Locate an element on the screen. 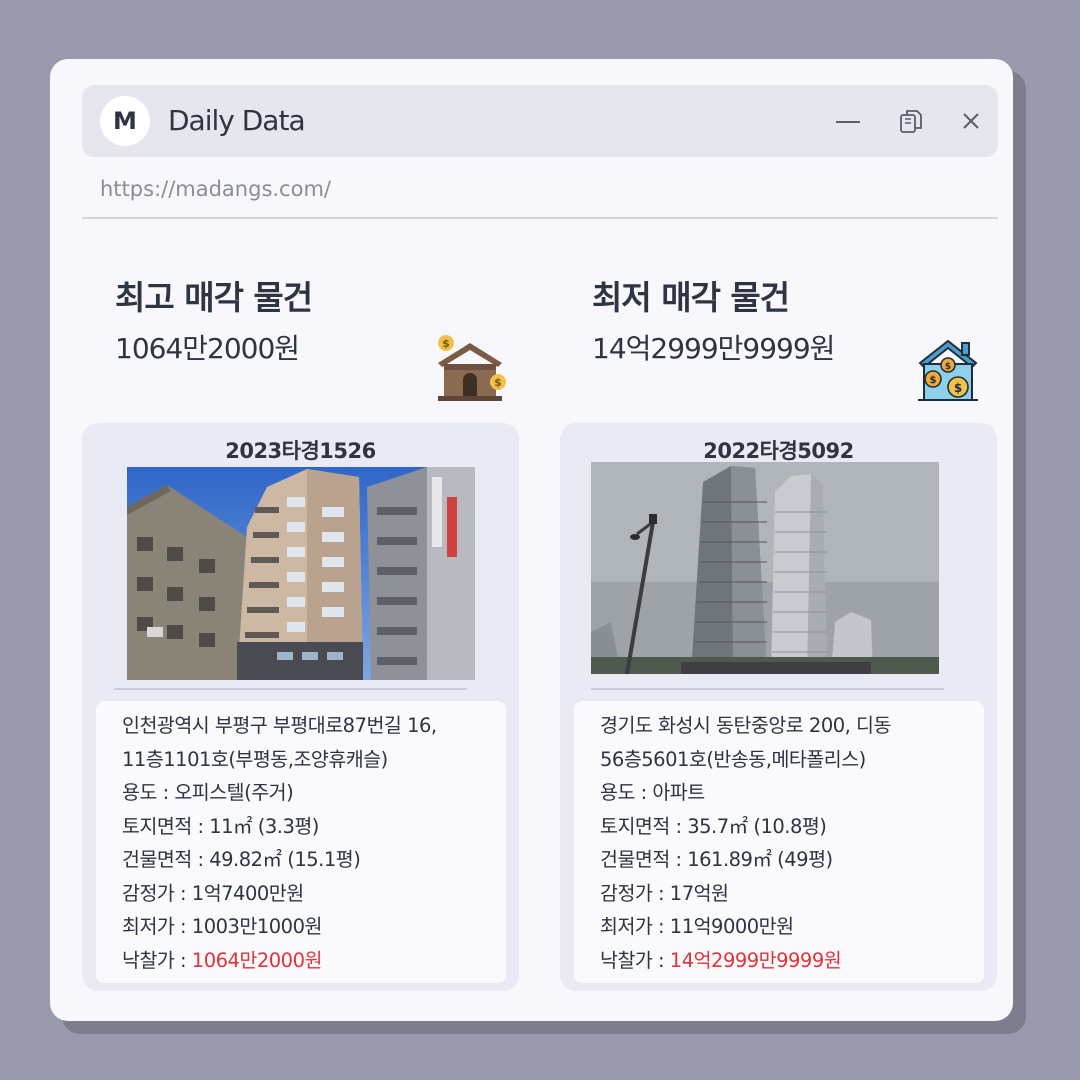  land-area: 토지면적 : 11㎡ (3.3평) is located at coordinates (220, 826).